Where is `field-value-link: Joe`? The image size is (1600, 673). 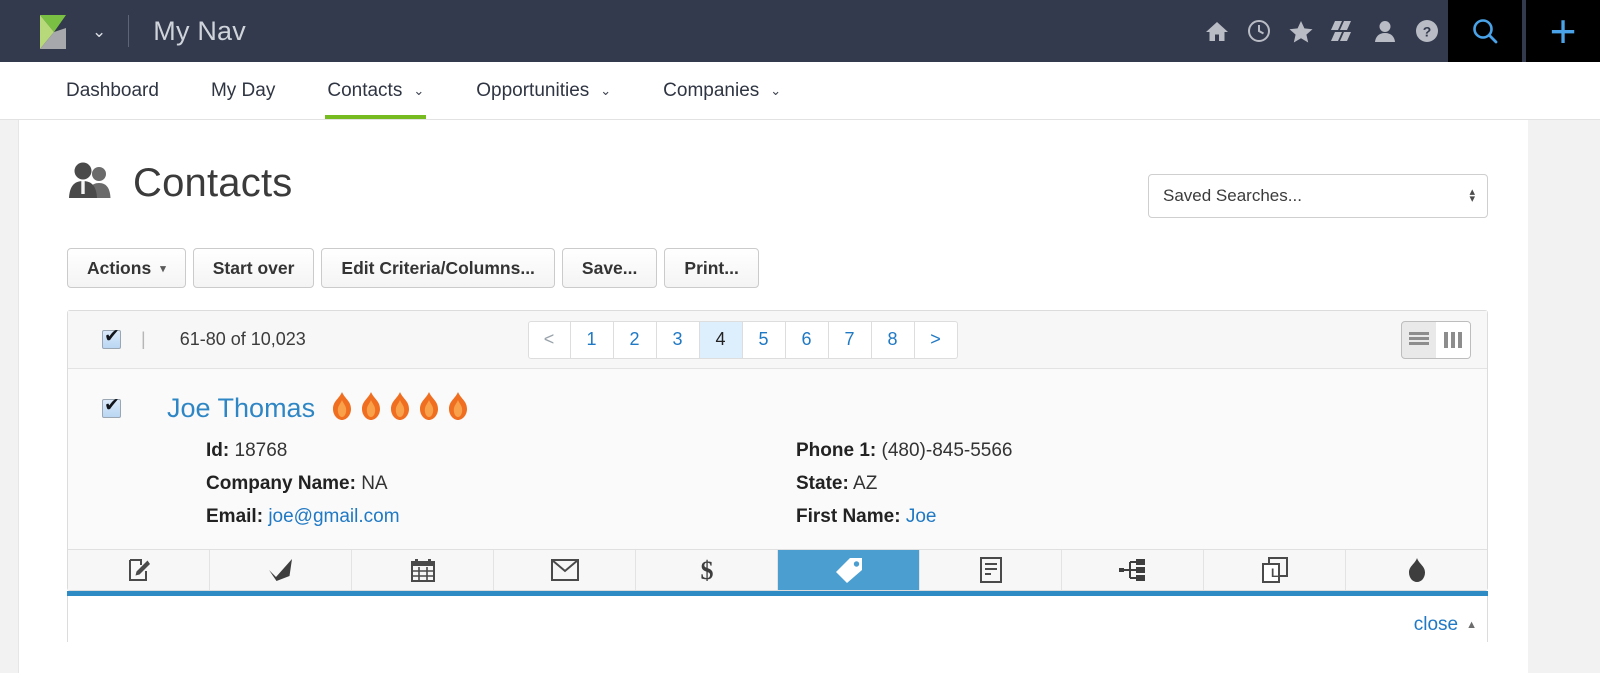 field-value-link: Joe is located at coordinates (921, 516).